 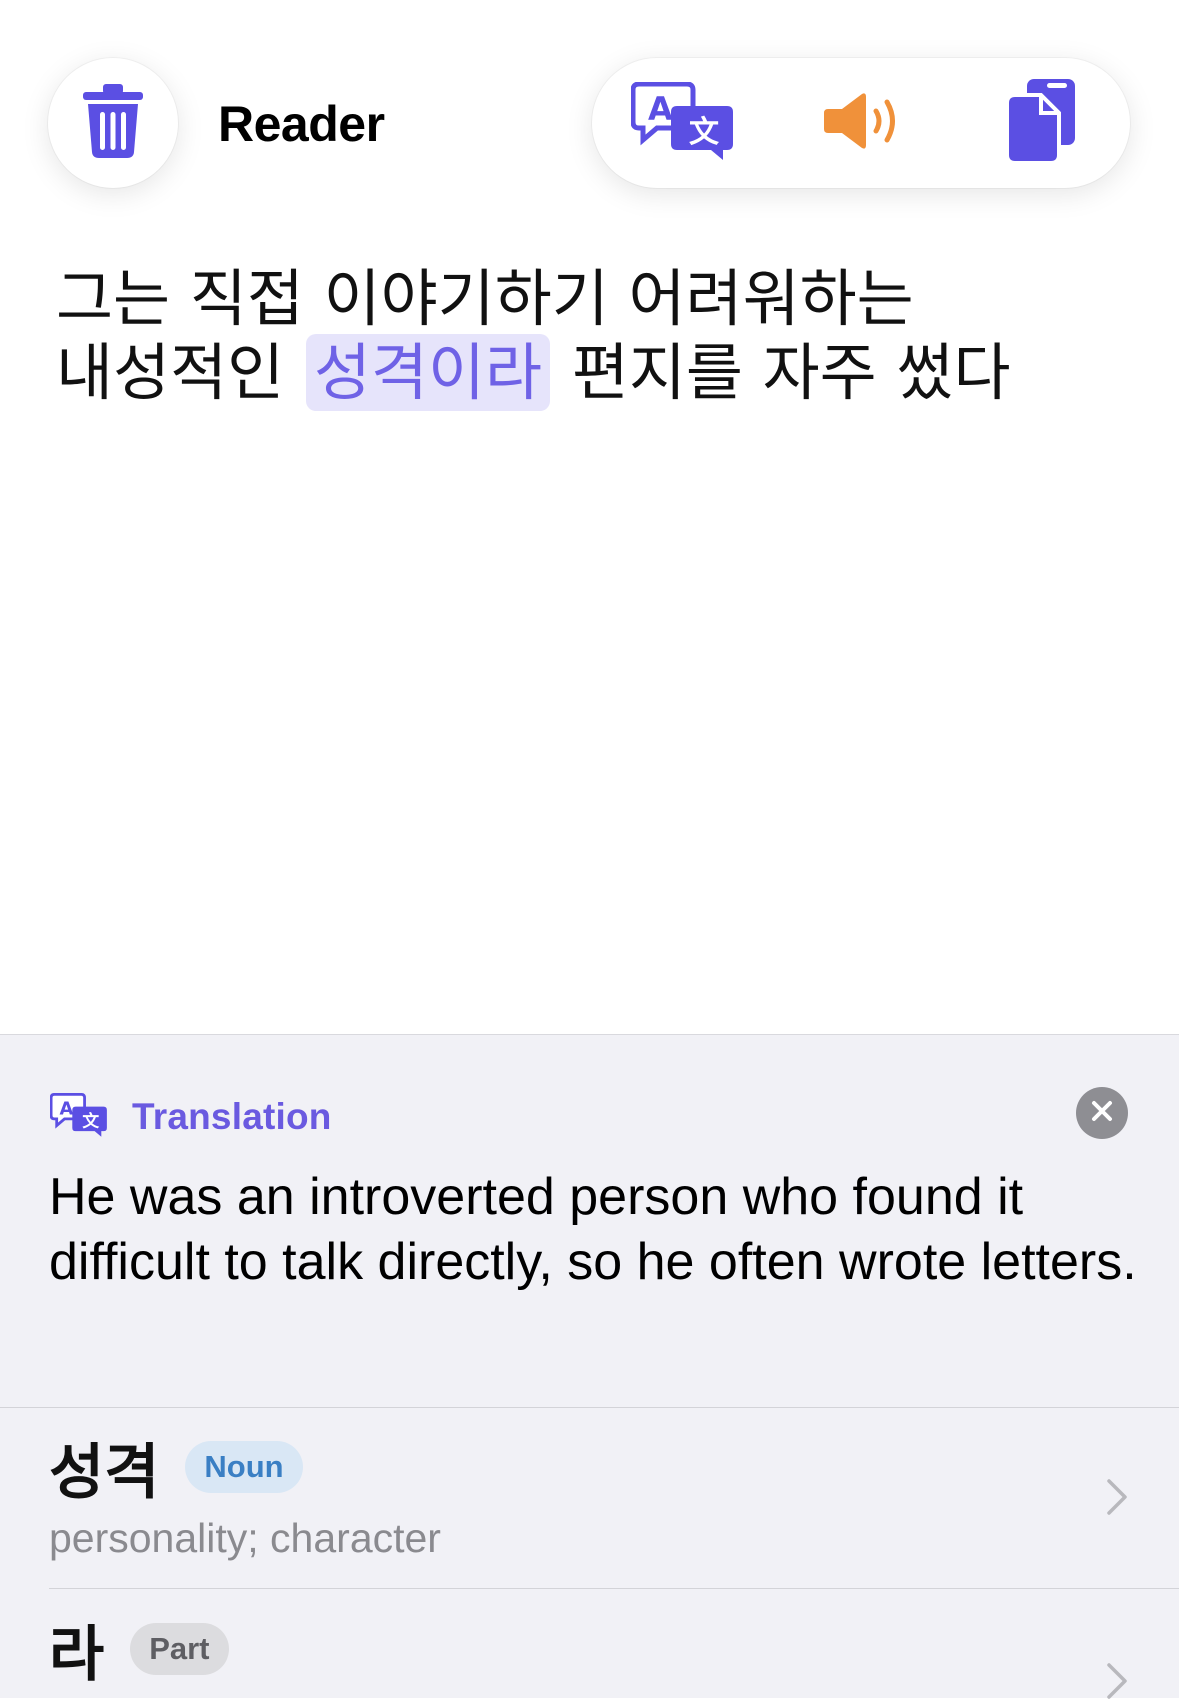 What do you see at coordinates (589, 1496) in the screenshot?
I see `word-breakdown-item: 성격 Noun personality; character` at bounding box center [589, 1496].